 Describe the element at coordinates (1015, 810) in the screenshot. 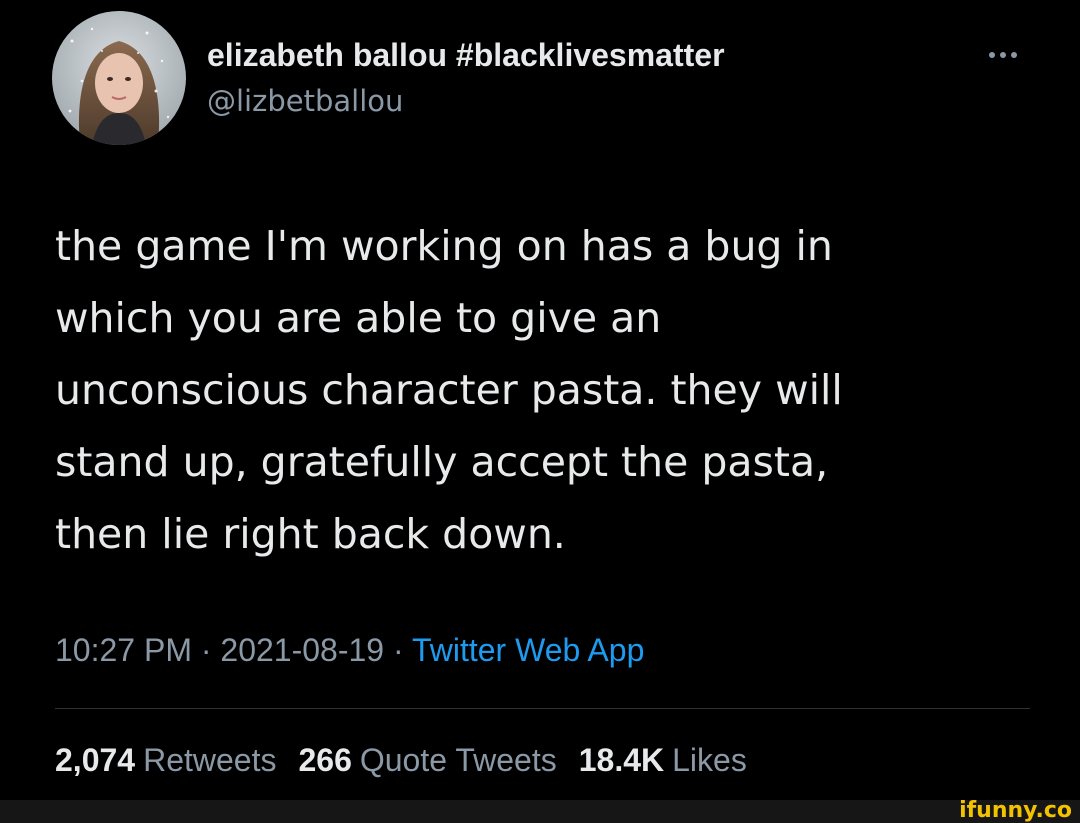

I see `ifunny-watermark: ifunny.co` at that location.